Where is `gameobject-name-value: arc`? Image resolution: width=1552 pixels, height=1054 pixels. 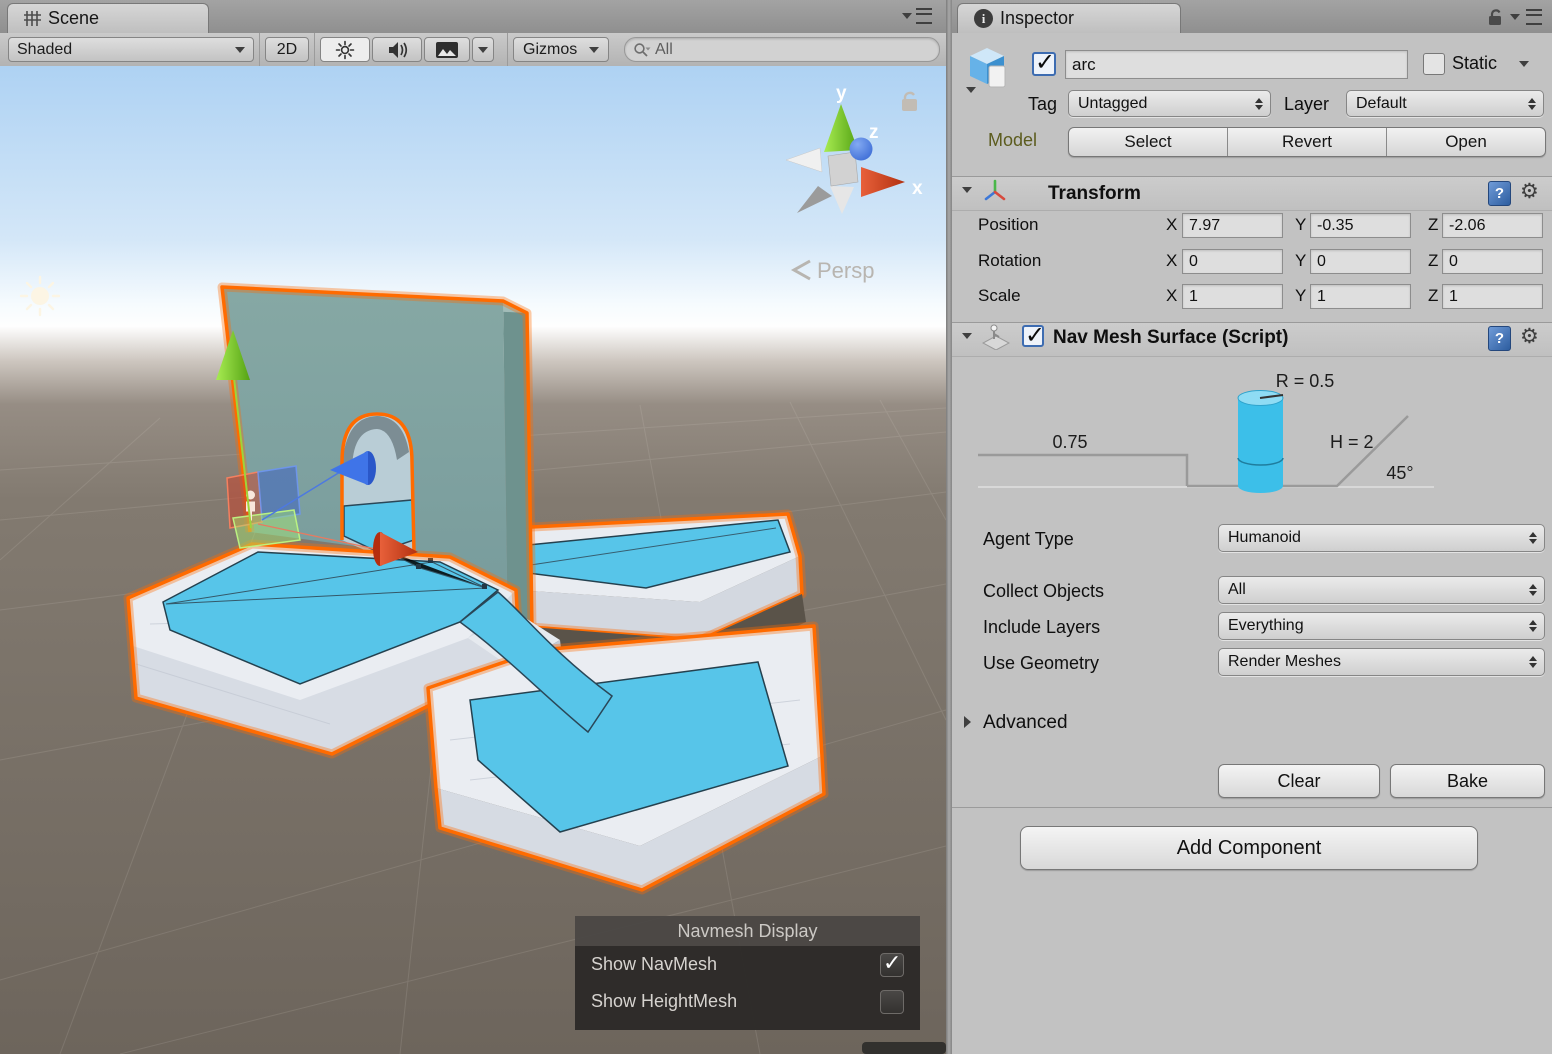
gameobject-name-value: arc is located at coordinates (1084, 64).